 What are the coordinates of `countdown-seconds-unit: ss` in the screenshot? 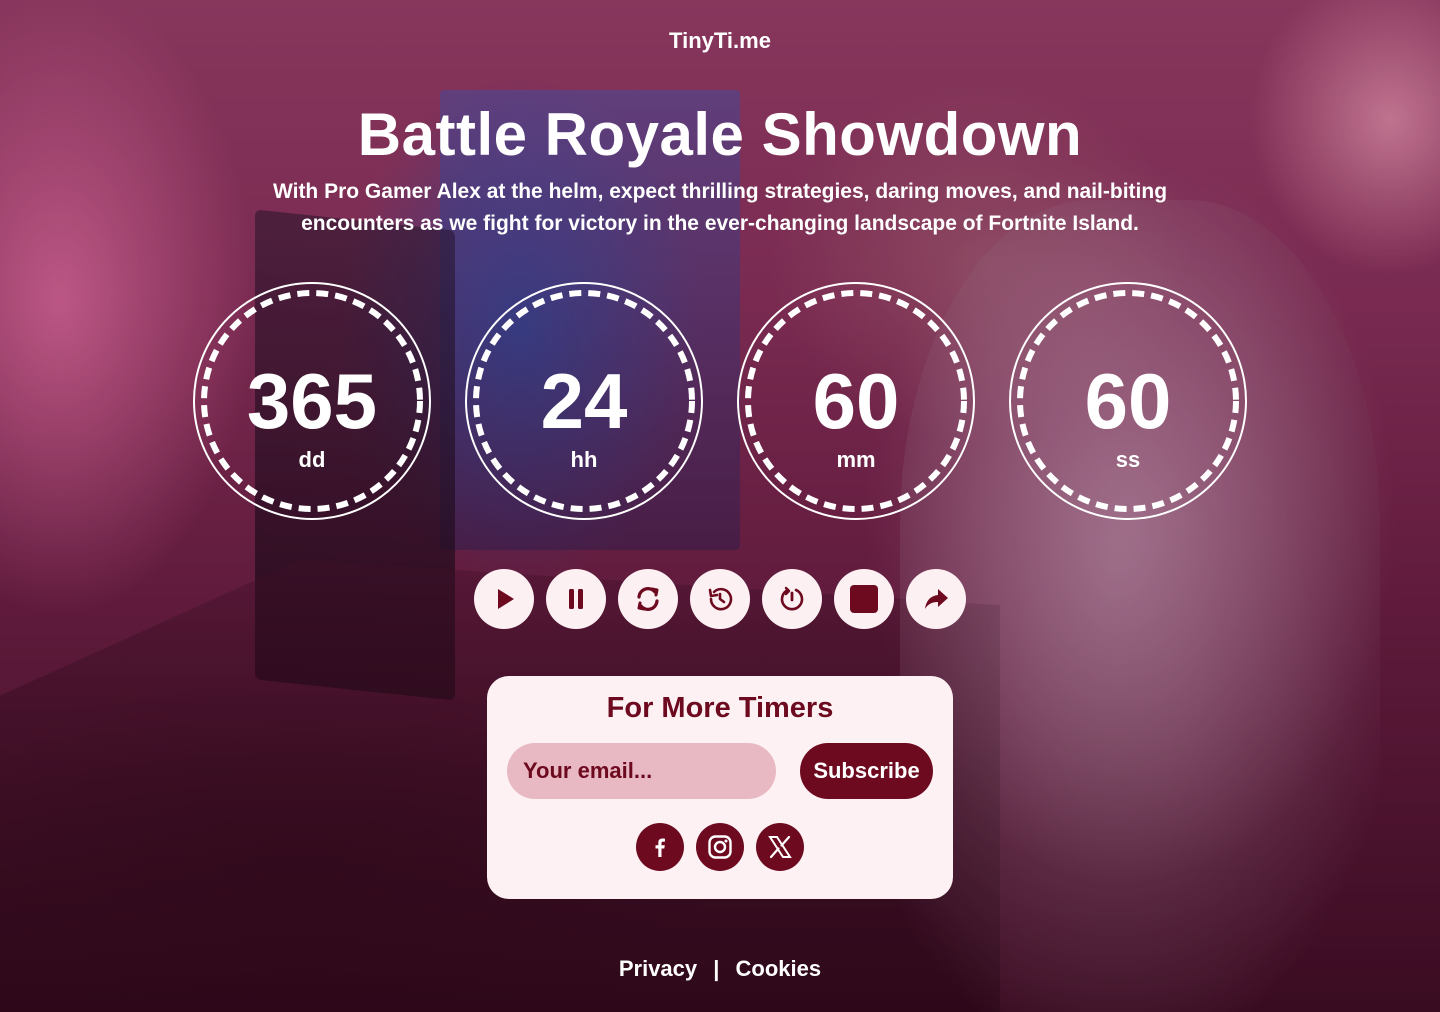 It's located at (1128, 459).